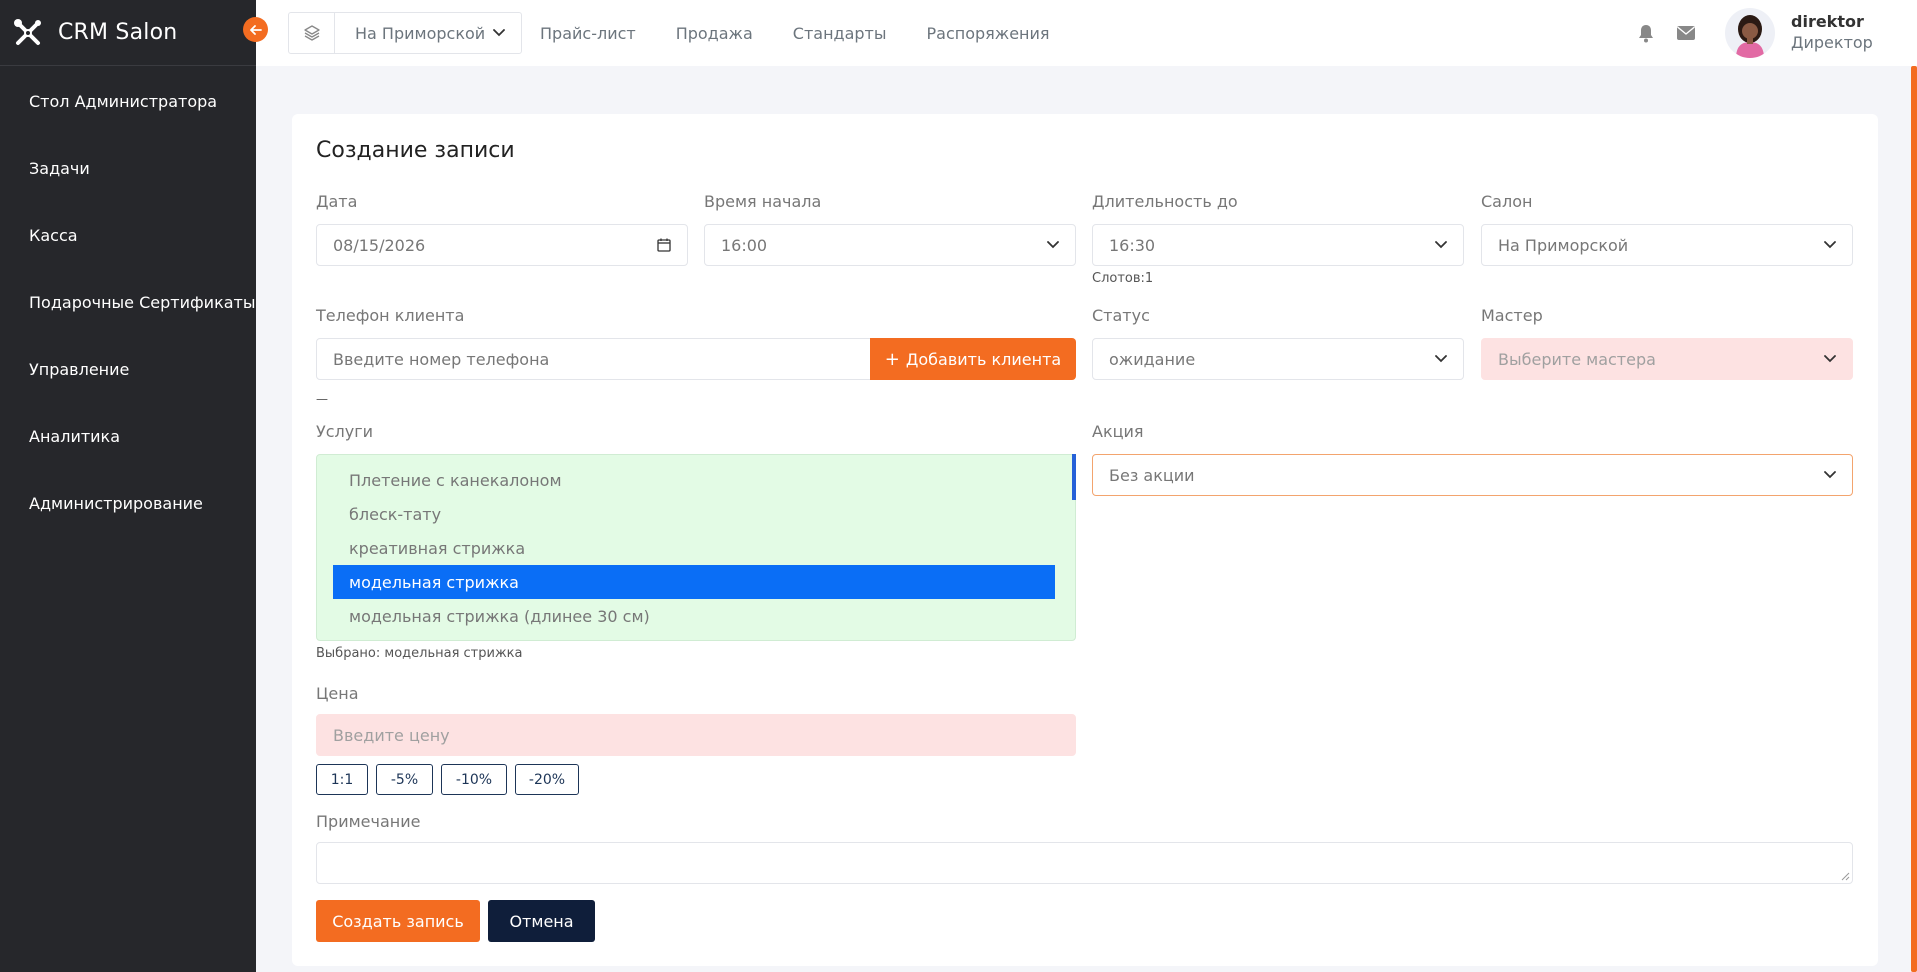 The width and height of the screenshot is (1917, 972). I want to click on start-time-label: Время начала, so click(763, 201).